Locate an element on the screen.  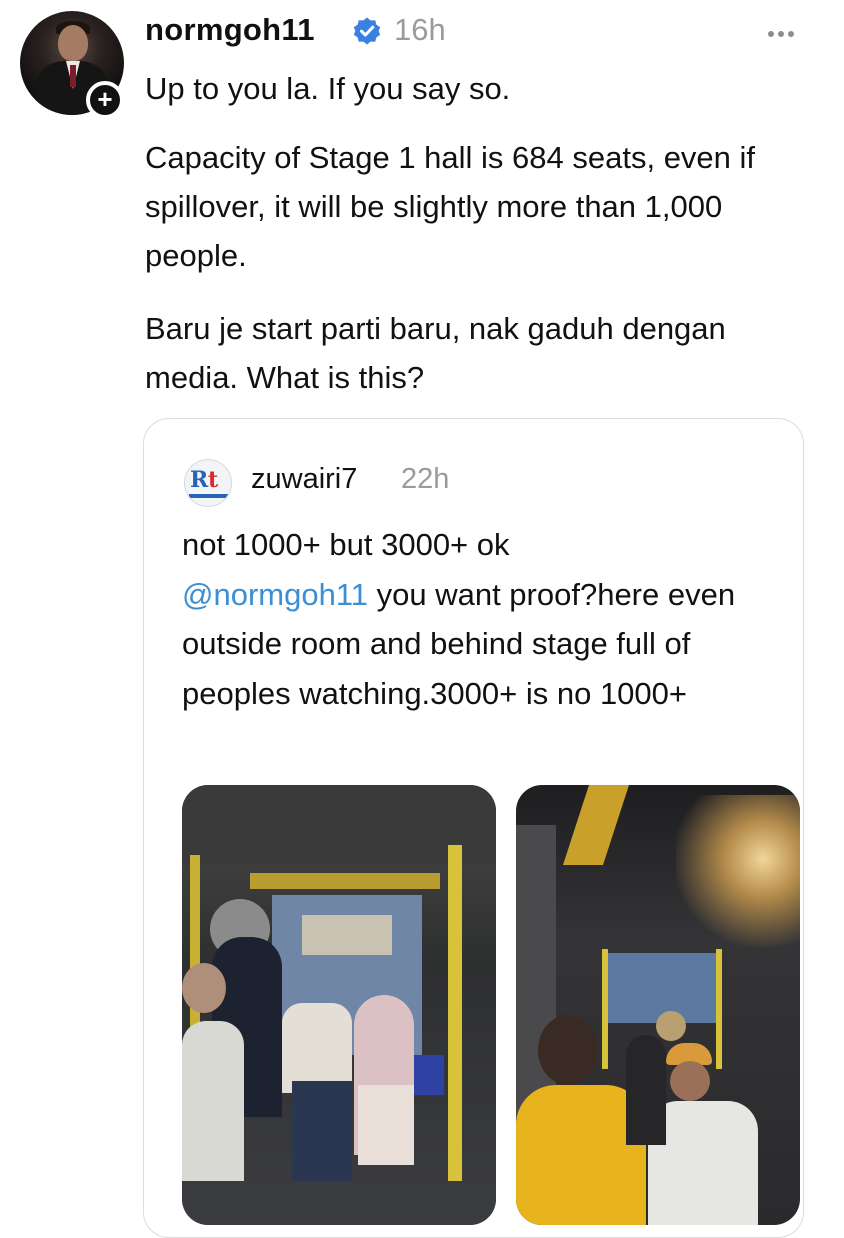
corridor-far-door is located at coordinates (661, 988).